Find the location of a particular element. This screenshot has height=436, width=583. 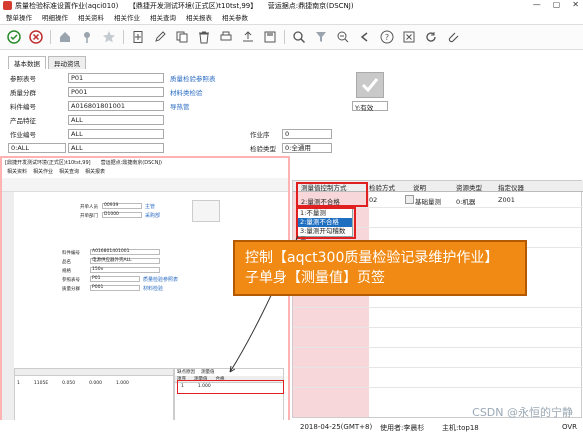

new-doc-icon is located at coordinates (138, 37).